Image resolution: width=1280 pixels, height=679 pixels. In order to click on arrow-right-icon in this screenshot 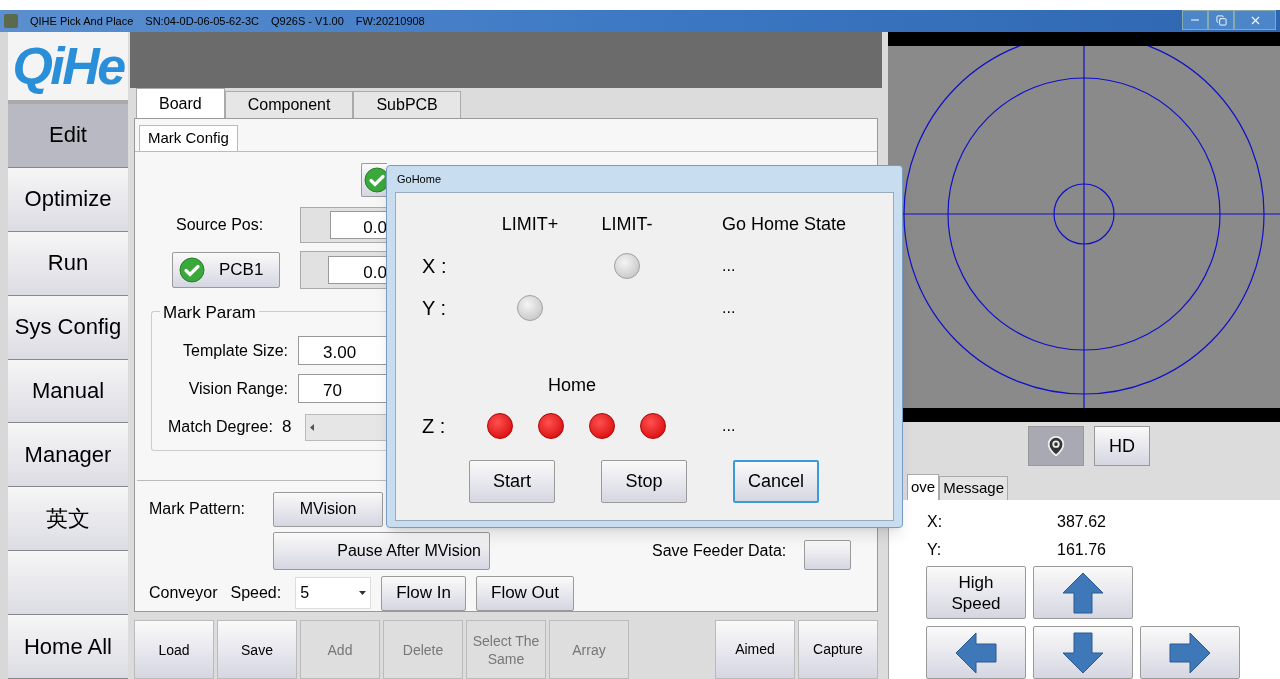, I will do `click(1190, 652)`.